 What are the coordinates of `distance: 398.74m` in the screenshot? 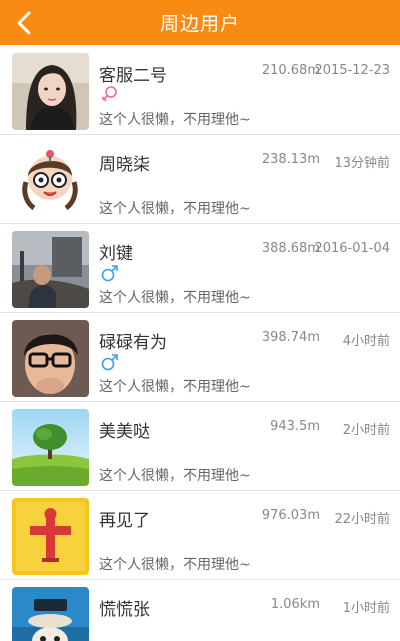 It's located at (290, 337).